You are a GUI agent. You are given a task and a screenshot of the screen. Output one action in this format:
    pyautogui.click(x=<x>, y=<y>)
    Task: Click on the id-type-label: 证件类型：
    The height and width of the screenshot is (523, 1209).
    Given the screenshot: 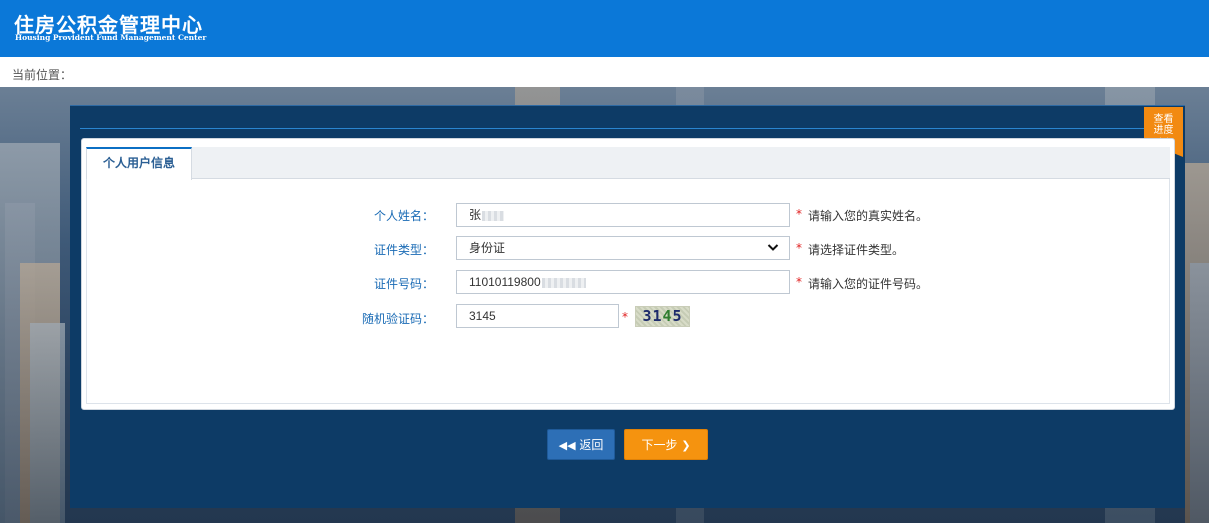 What is the action you would take?
    pyautogui.click(x=403, y=250)
    